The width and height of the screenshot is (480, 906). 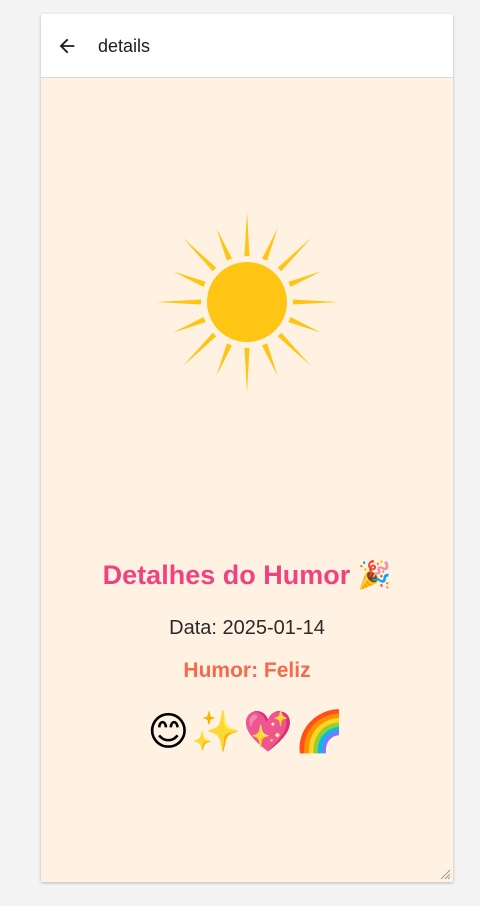 I want to click on mood-text: Humor: Feliz, so click(x=247, y=670).